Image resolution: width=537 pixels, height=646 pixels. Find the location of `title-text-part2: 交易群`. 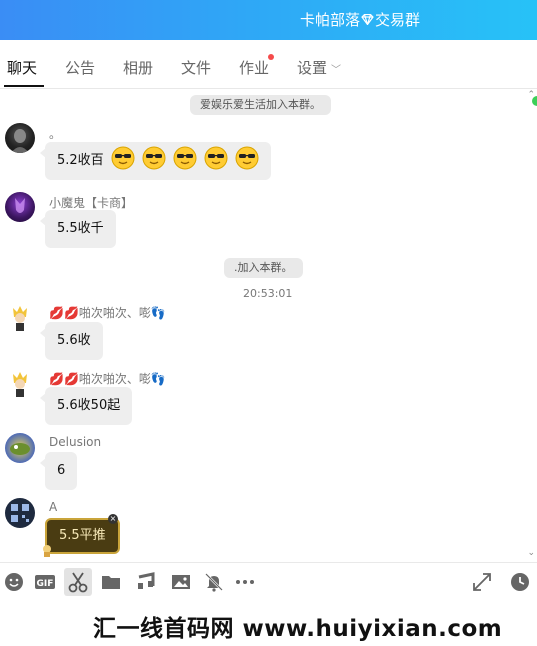

title-text-part2: 交易群 is located at coordinates (398, 20).